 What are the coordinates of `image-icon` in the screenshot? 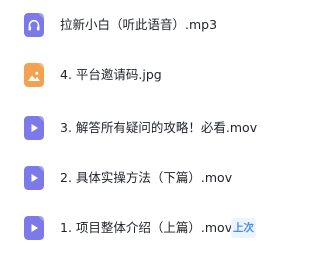 It's located at (34, 75).